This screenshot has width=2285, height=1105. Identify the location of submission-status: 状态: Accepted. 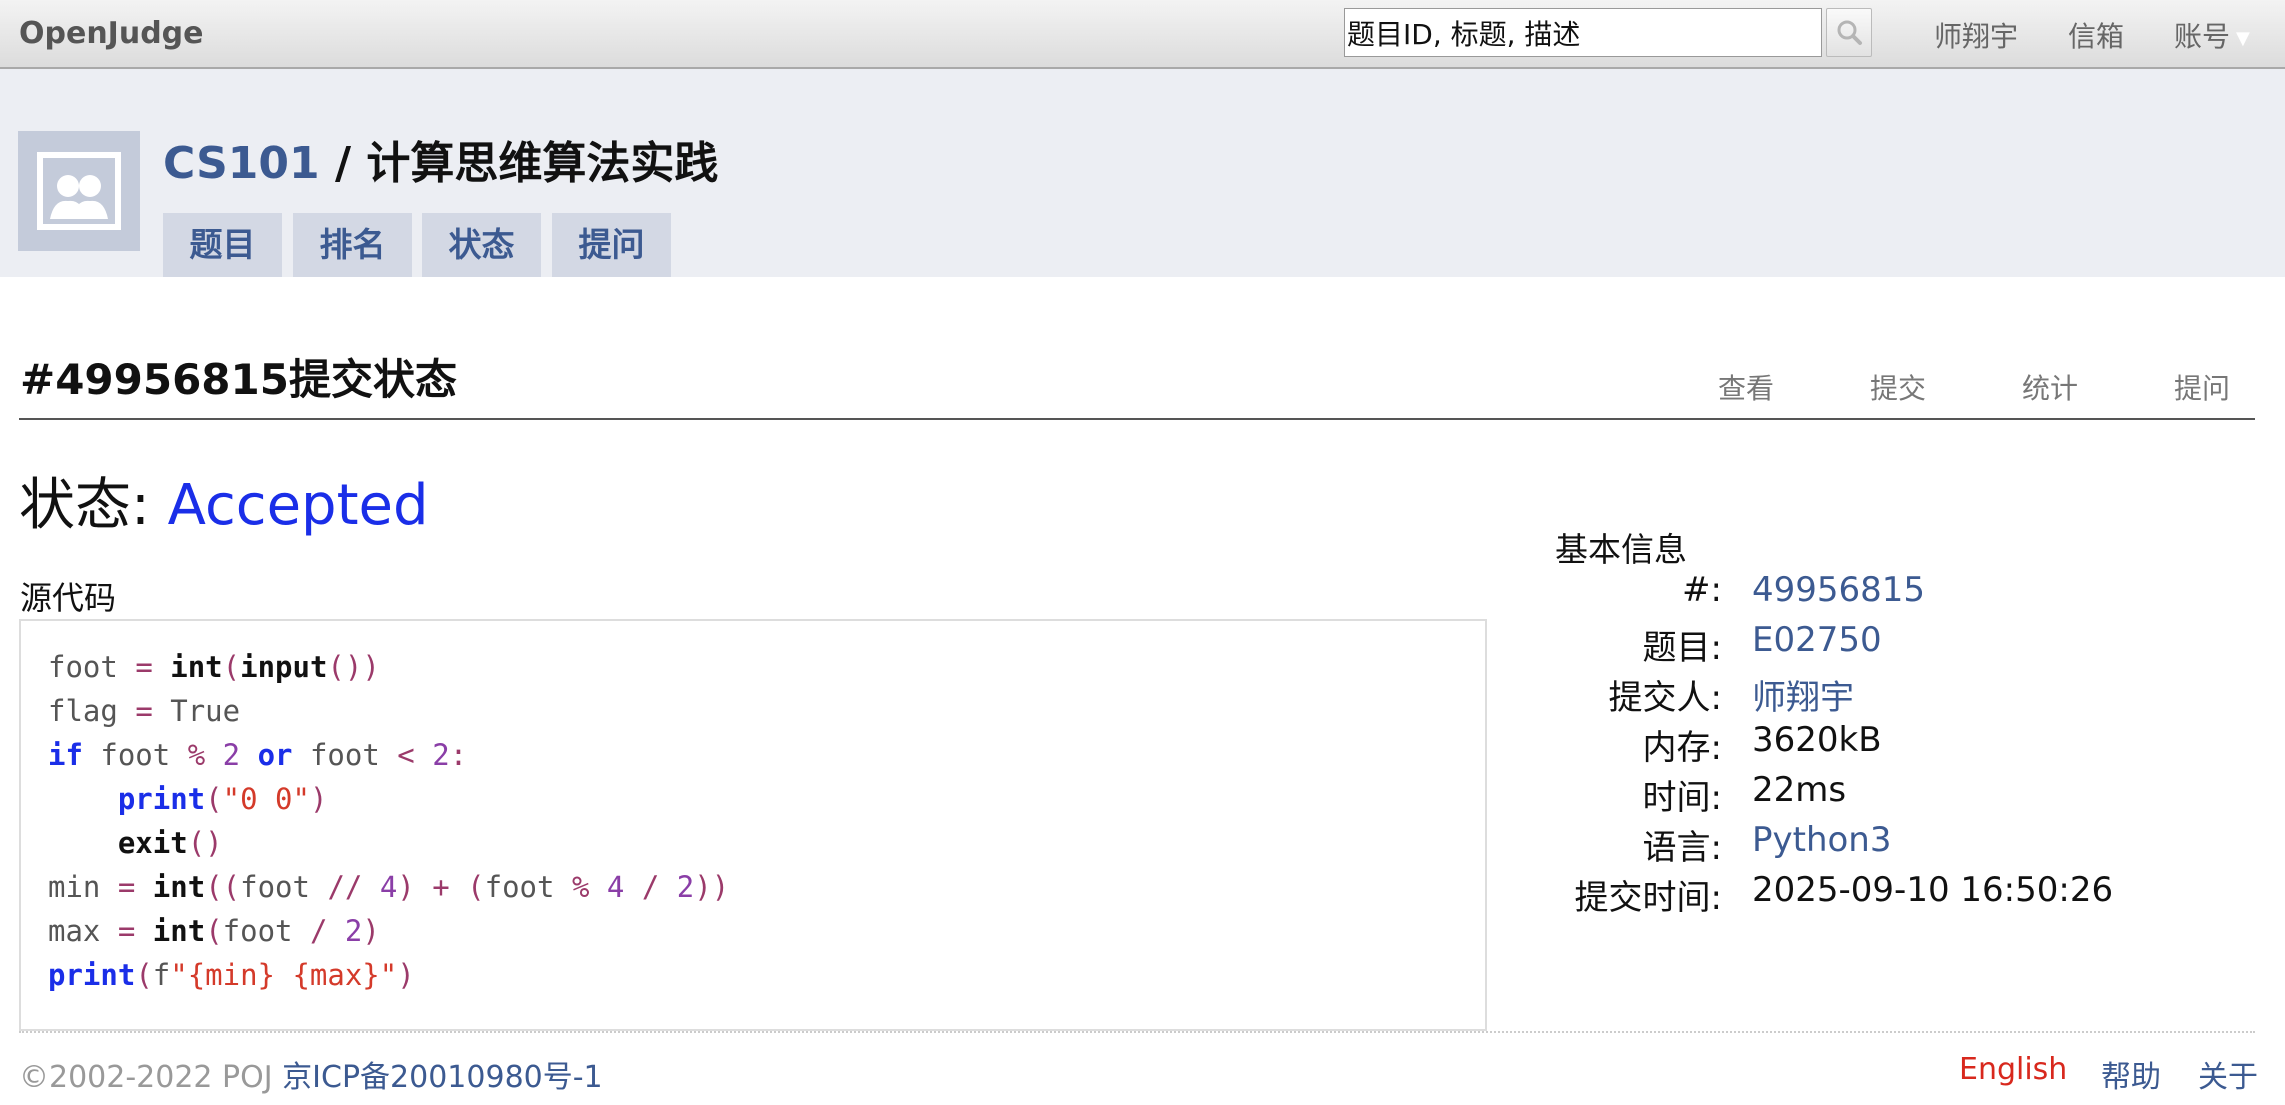
(224, 500).